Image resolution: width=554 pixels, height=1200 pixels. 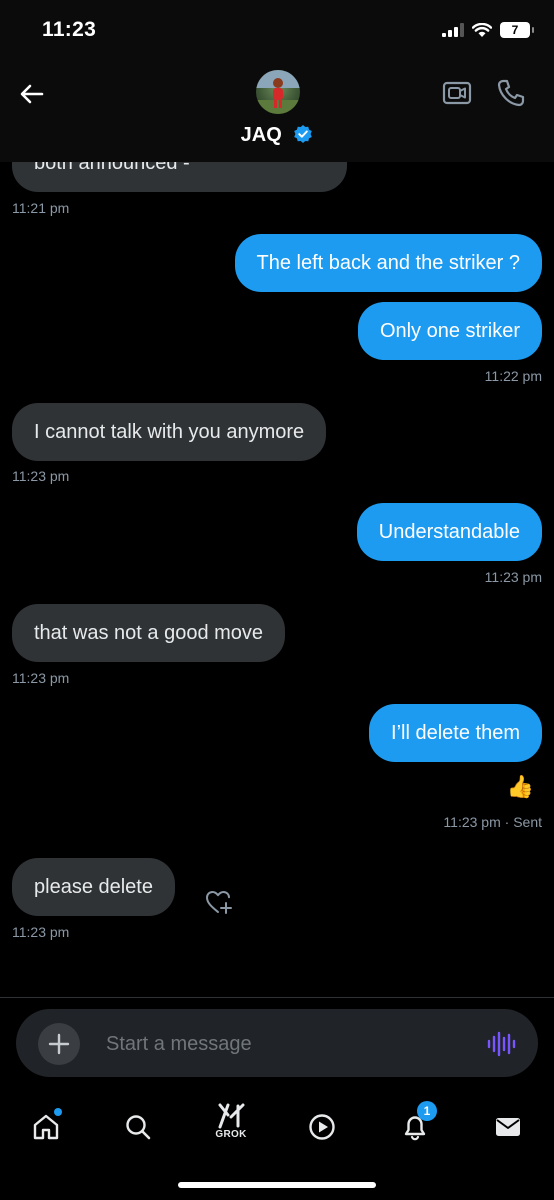 I want to click on message-text: I cannot talk with you anymore, so click(x=169, y=432).